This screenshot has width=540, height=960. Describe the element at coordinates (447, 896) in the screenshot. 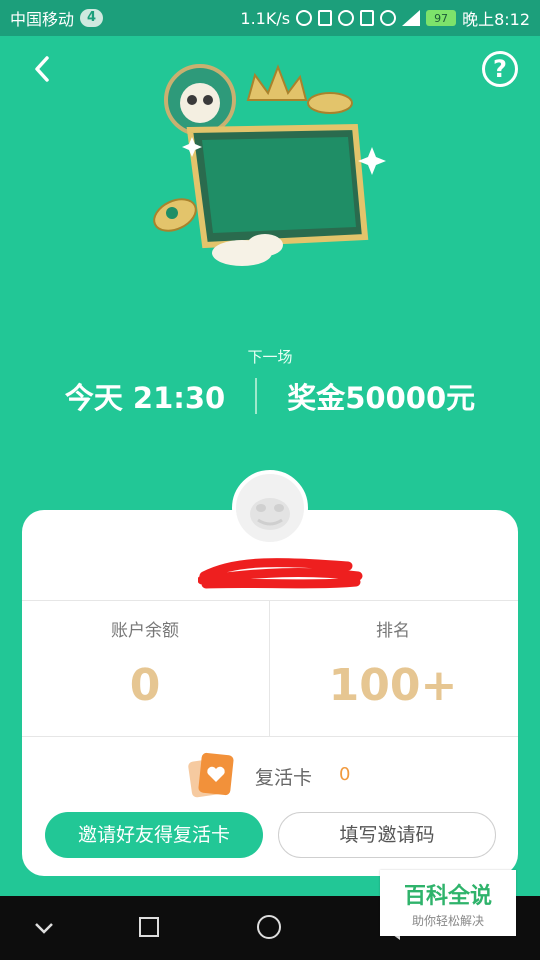

I see `watermark-title: 百科全说` at that location.